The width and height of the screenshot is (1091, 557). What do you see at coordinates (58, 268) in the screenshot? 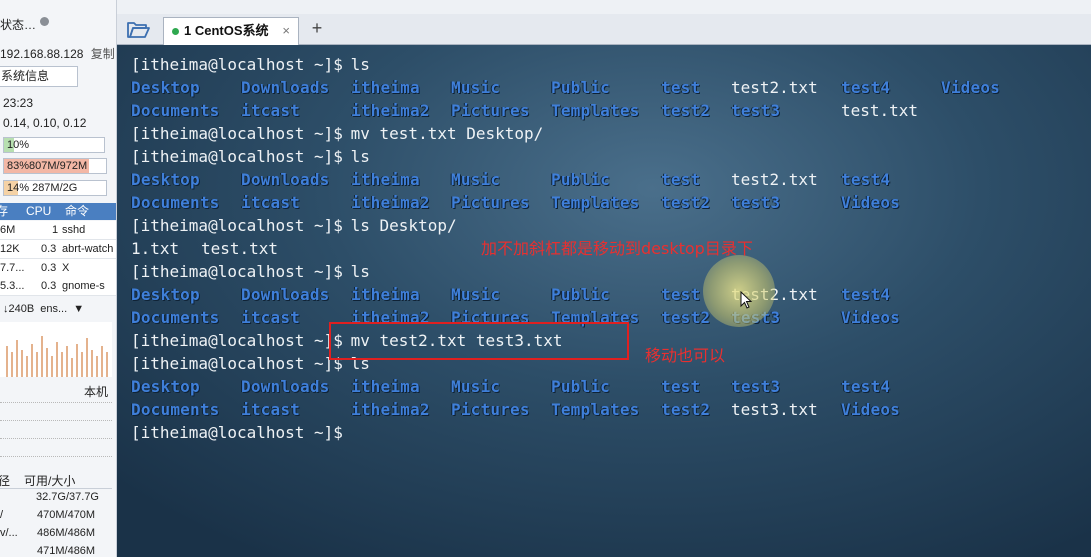
I see `table-row: 7.7... 0.3 X` at bounding box center [58, 268].